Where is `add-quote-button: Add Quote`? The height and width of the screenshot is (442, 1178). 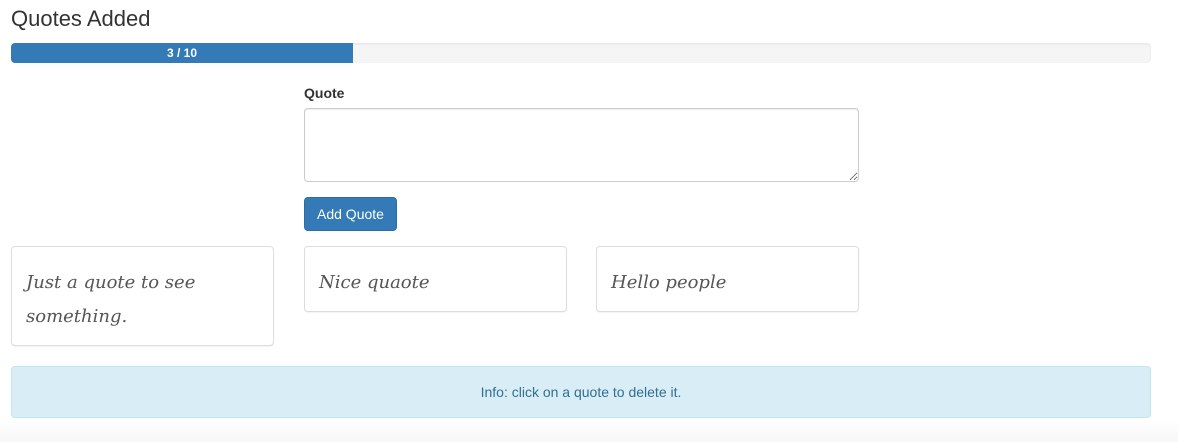
add-quote-button: Add Quote is located at coordinates (350, 214).